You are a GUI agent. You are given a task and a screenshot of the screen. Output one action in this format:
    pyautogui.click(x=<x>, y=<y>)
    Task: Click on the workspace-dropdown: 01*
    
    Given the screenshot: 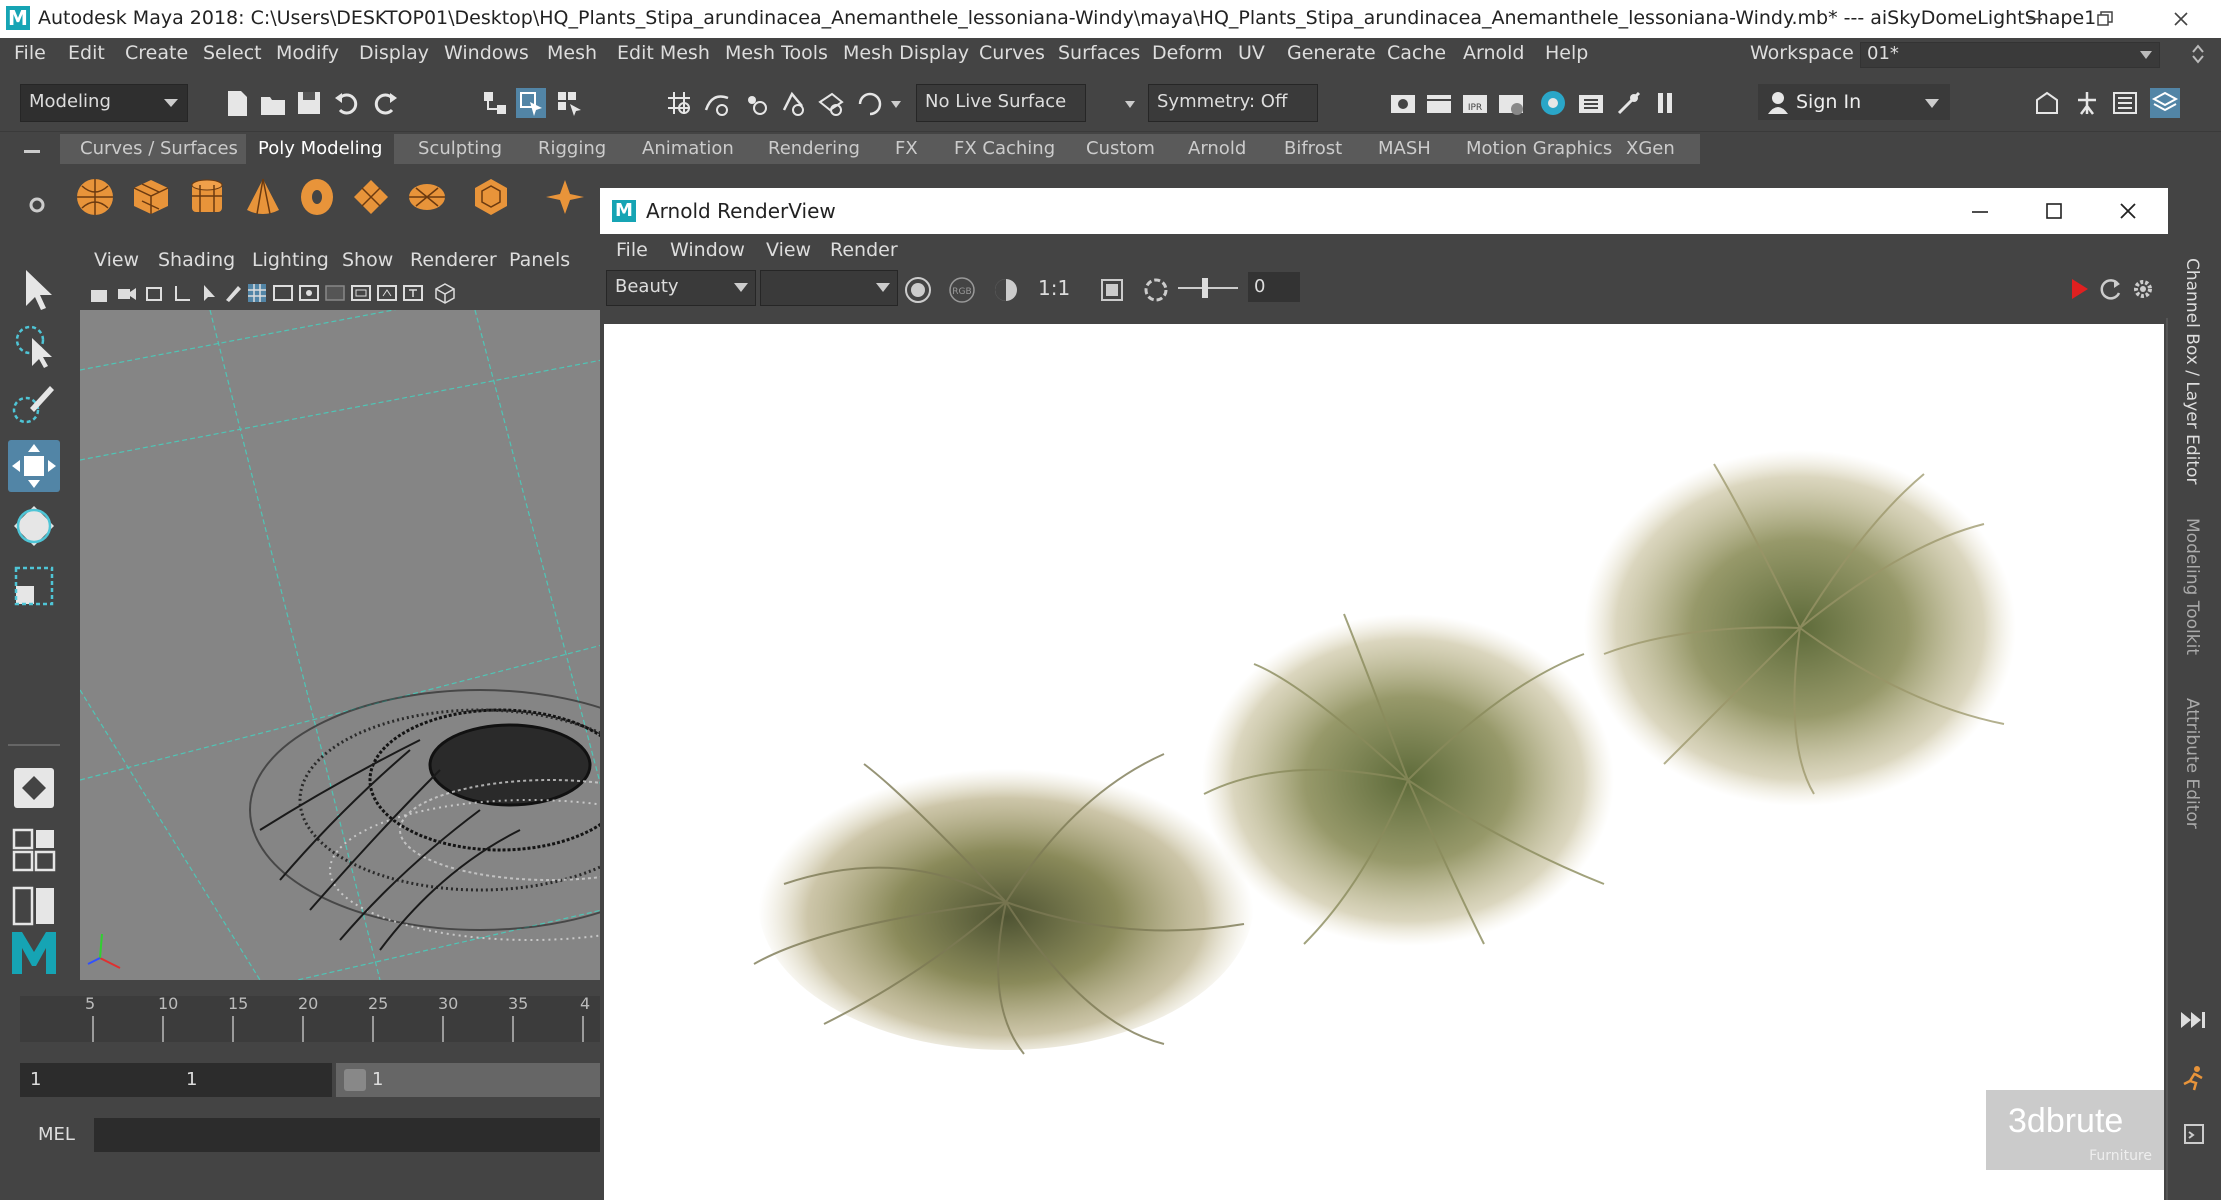 What is the action you would take?
    pyautogui.click(x=2010, y=55)
    